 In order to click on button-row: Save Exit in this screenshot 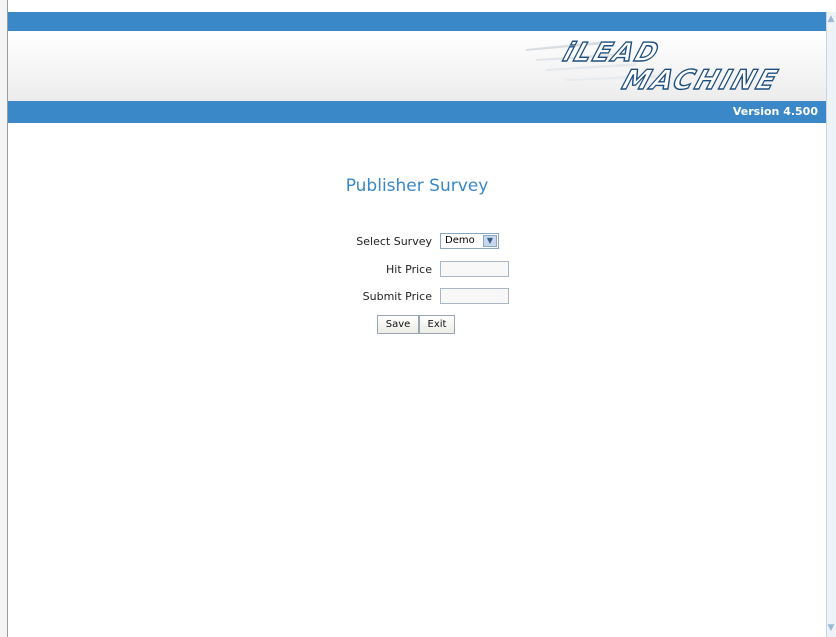, I will do `click(417, 325)`.